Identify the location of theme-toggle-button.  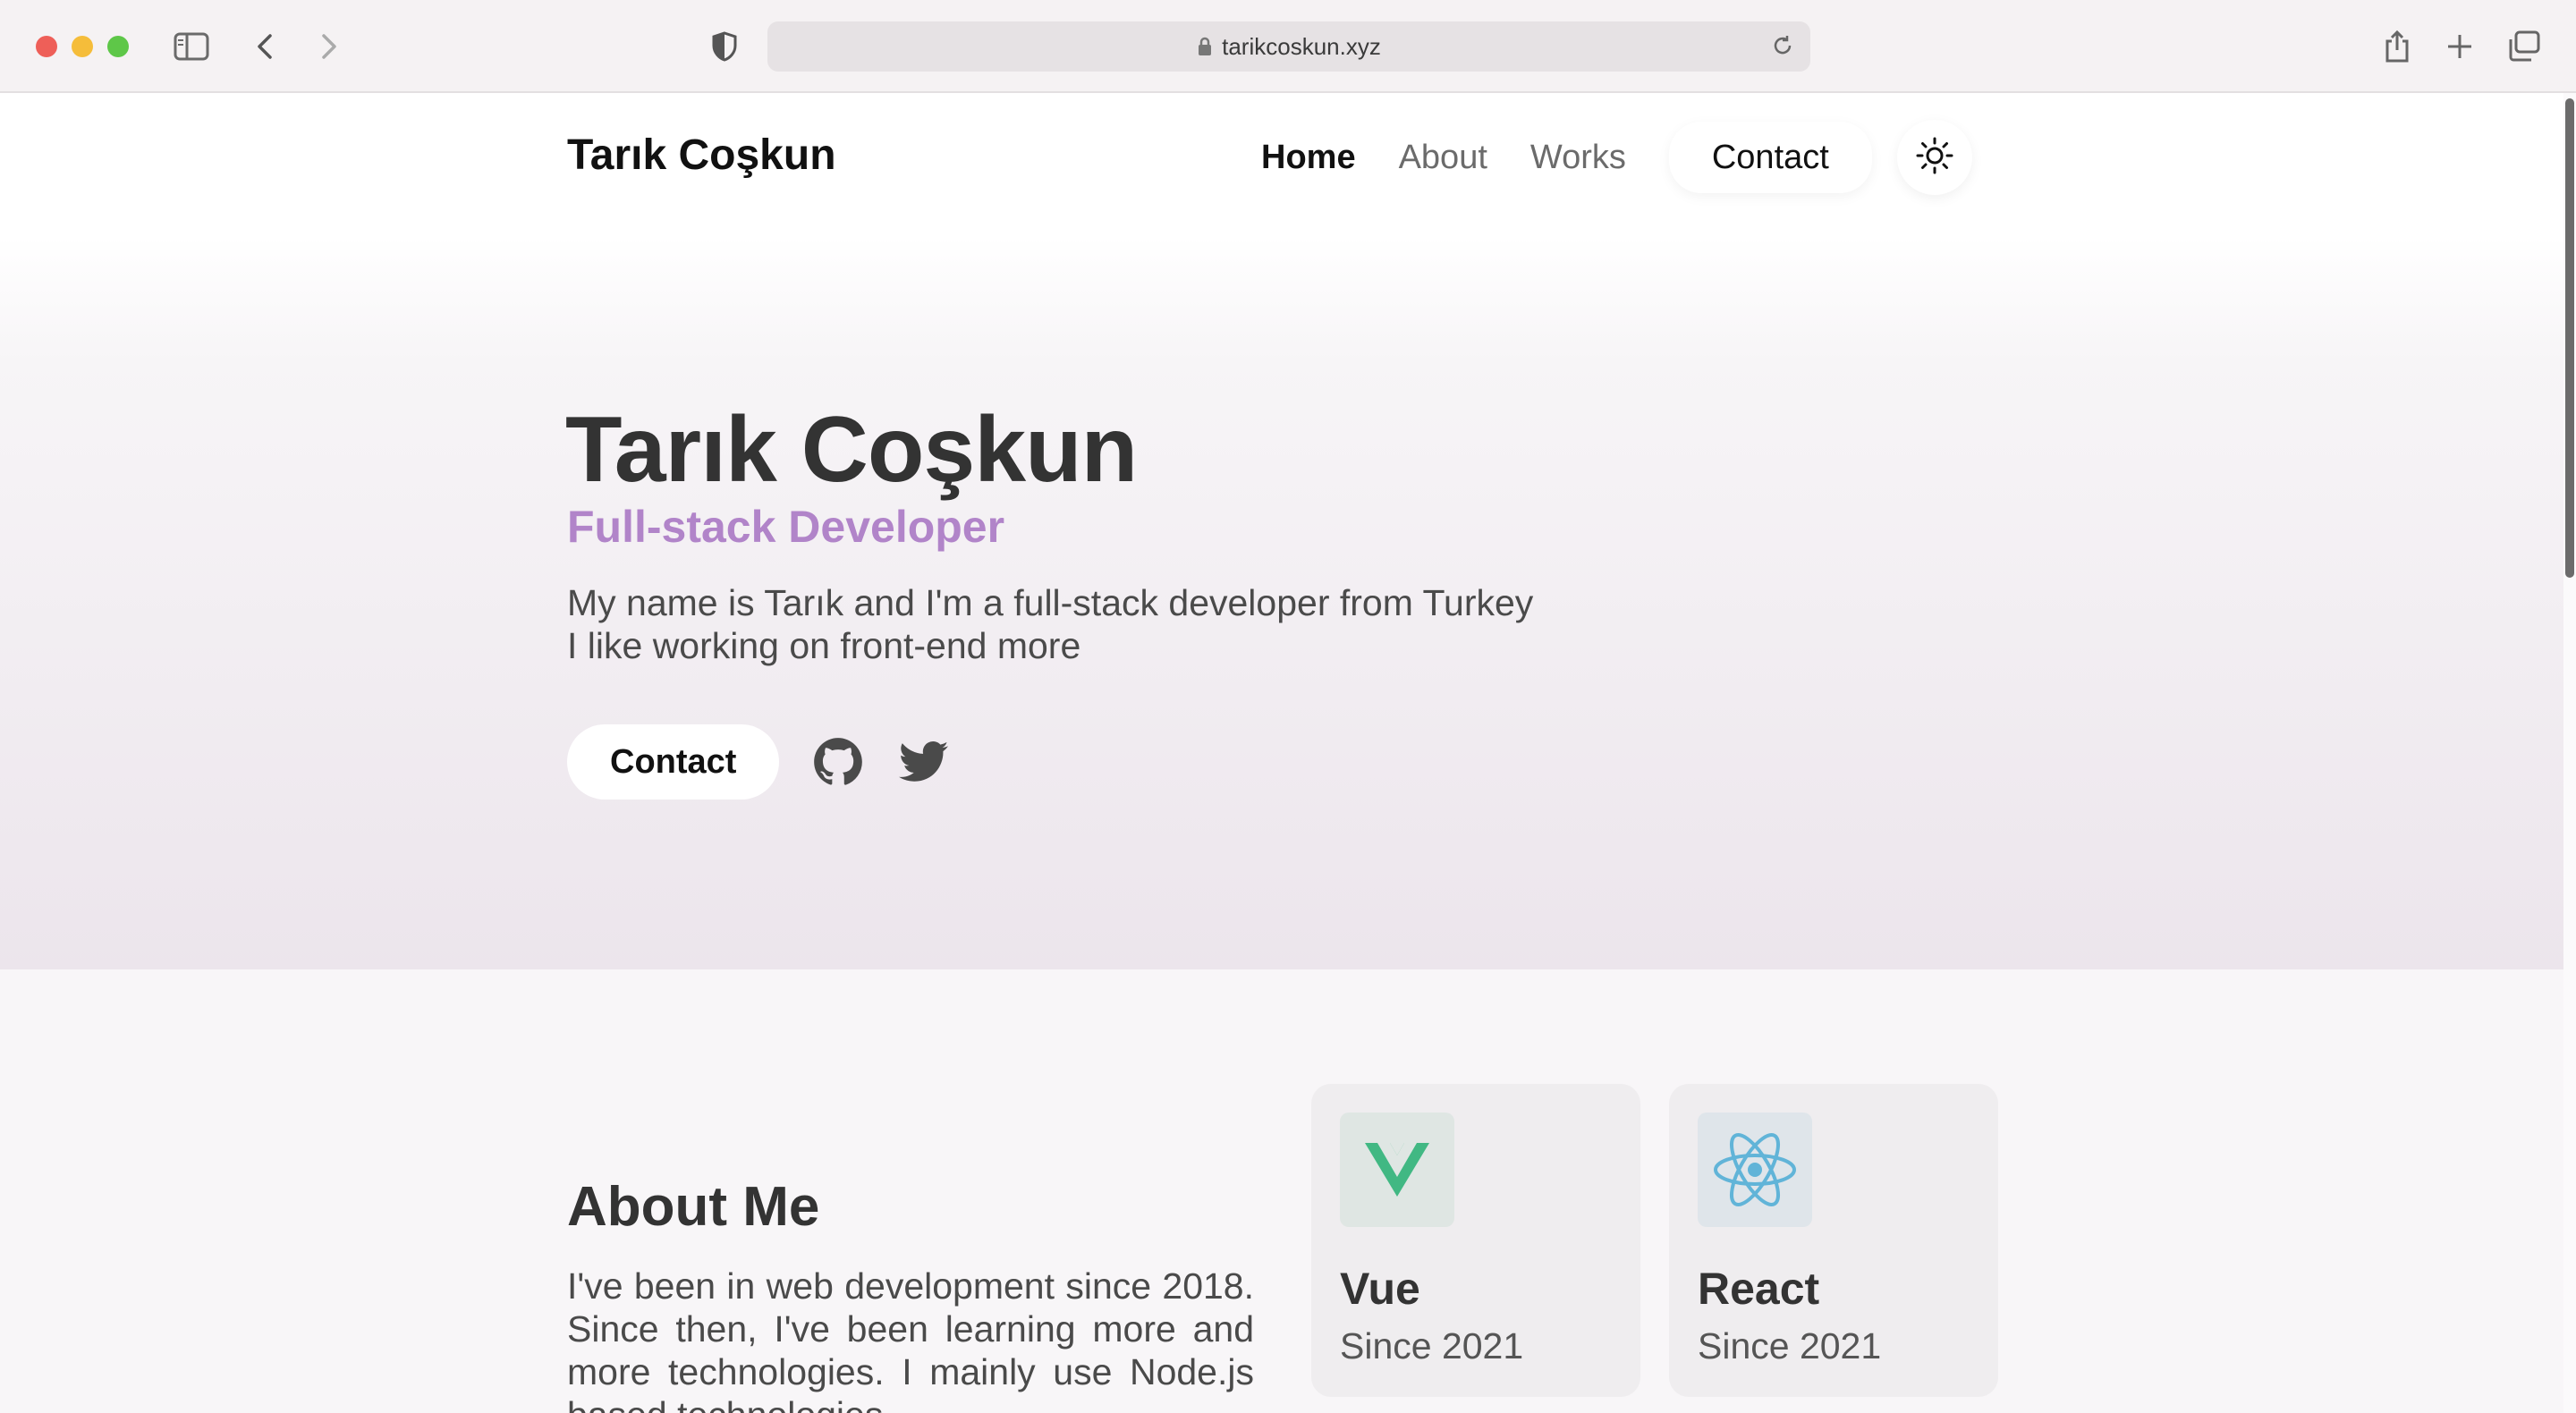
(1934, 157).